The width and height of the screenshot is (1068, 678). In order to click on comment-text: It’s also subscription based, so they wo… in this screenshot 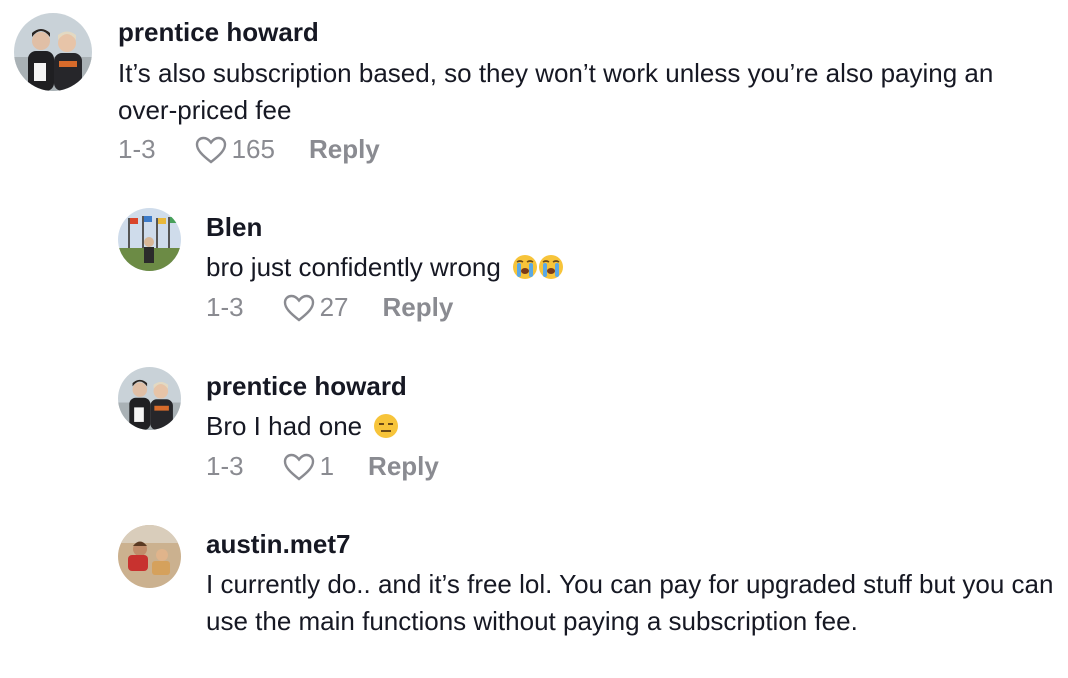, I will do `click(556, 91)`.